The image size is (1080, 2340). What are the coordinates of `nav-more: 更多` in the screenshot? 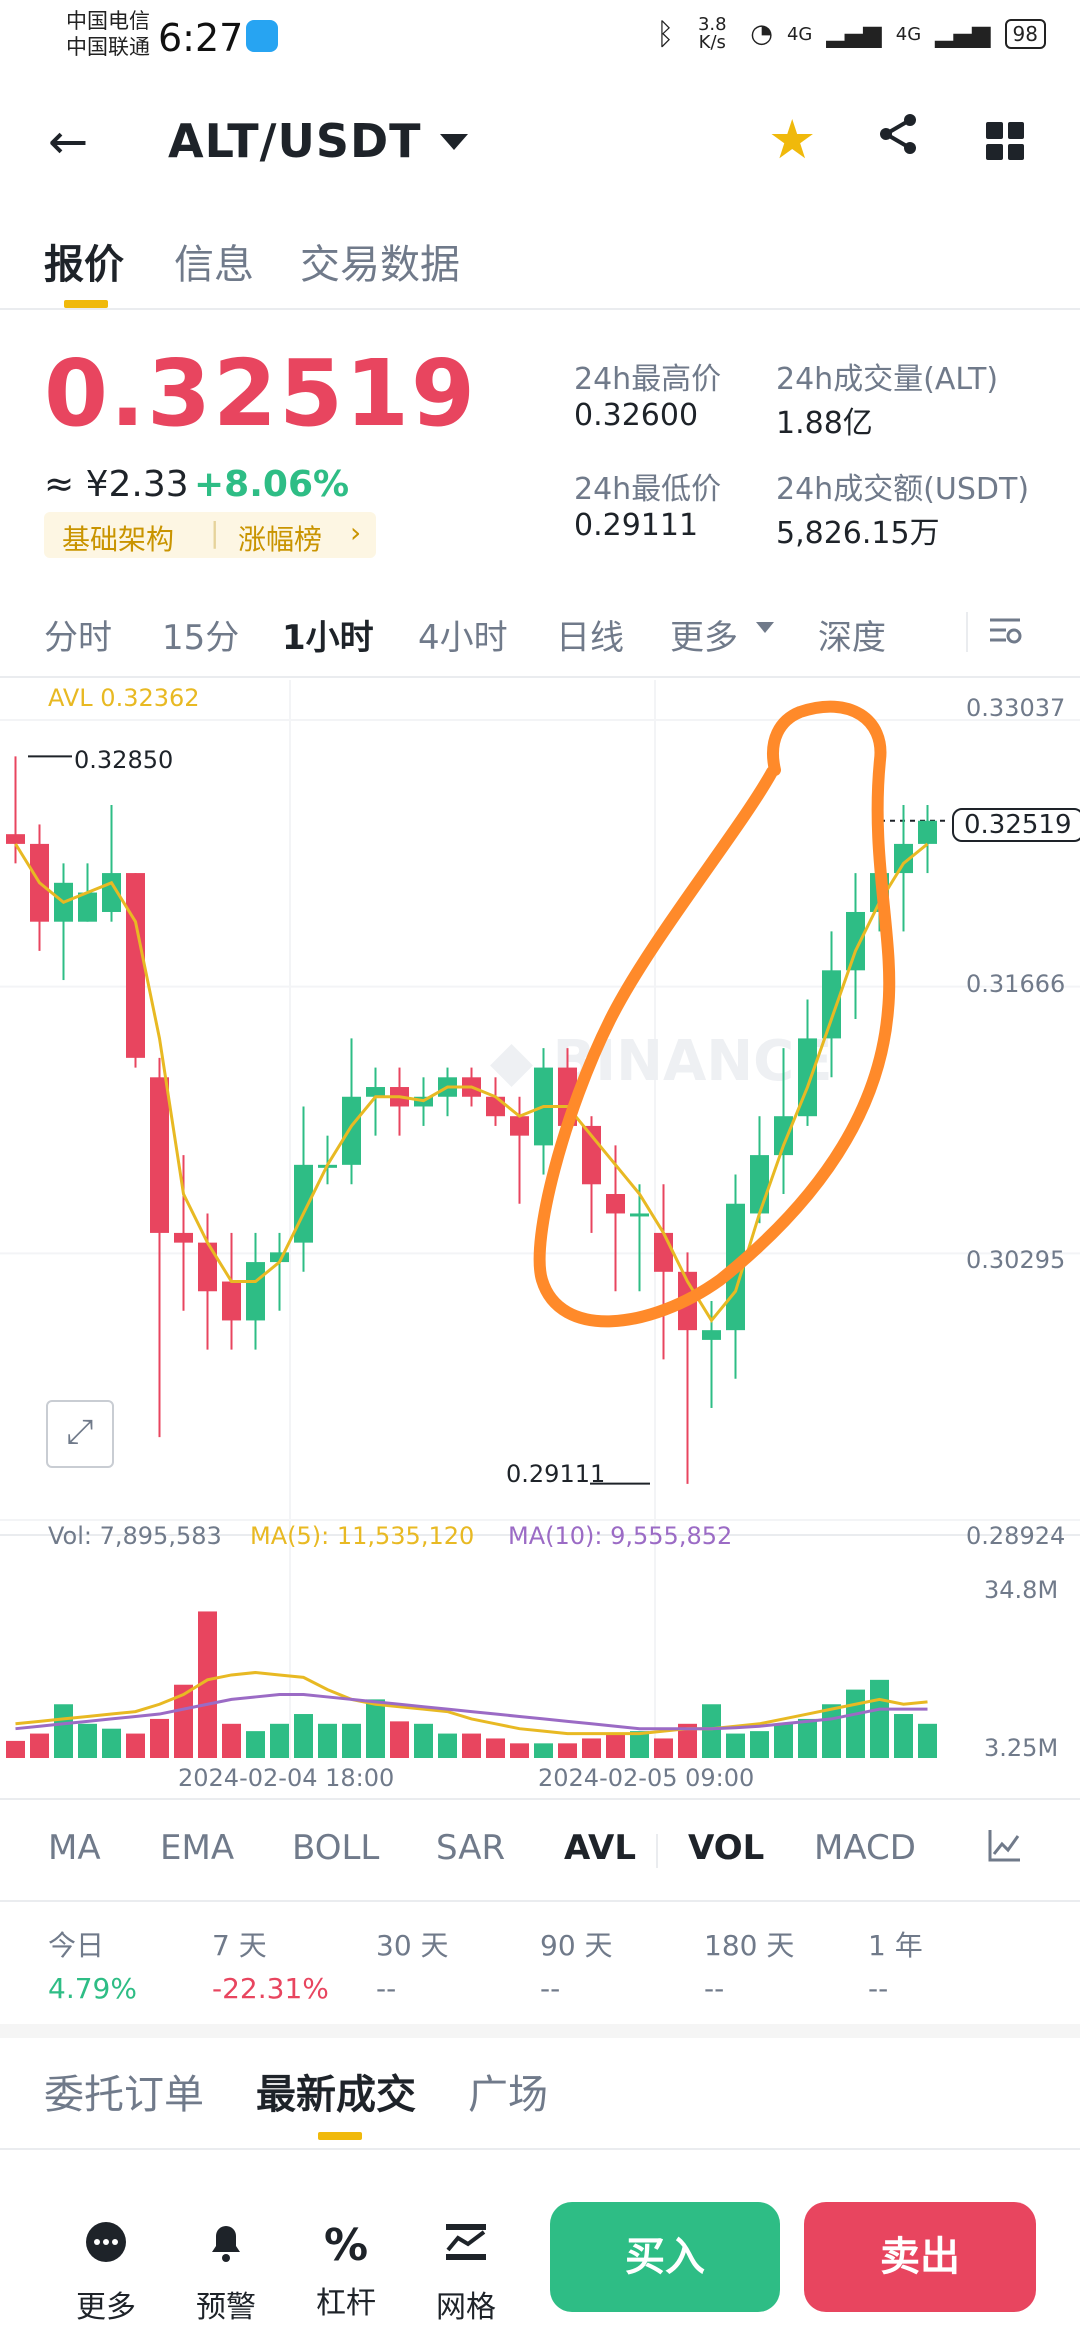 It's located at (106, 2273).